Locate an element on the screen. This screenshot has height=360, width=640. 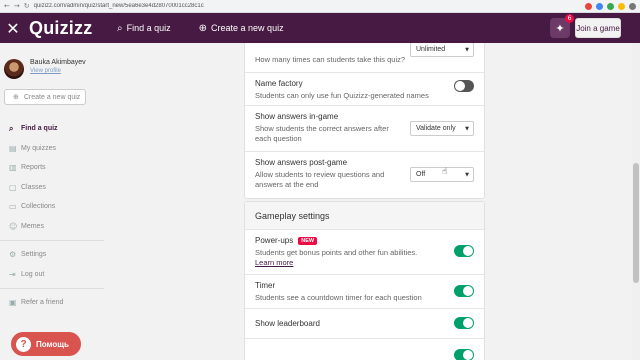
select-value: Unlimited is located at coordinates (431, 49).